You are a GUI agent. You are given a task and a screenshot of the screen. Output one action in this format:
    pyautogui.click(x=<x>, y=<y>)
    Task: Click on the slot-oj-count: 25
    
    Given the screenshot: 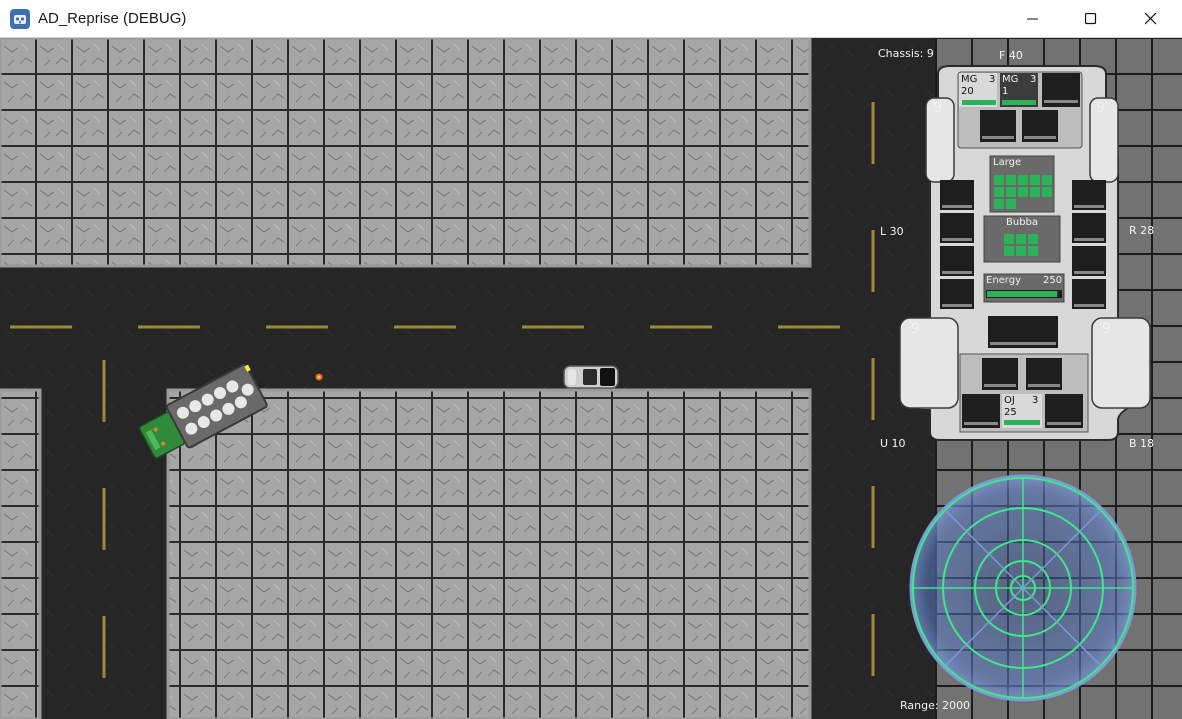 What is the action you would take?
    pyautogui.click(x=1010, y=412)
    